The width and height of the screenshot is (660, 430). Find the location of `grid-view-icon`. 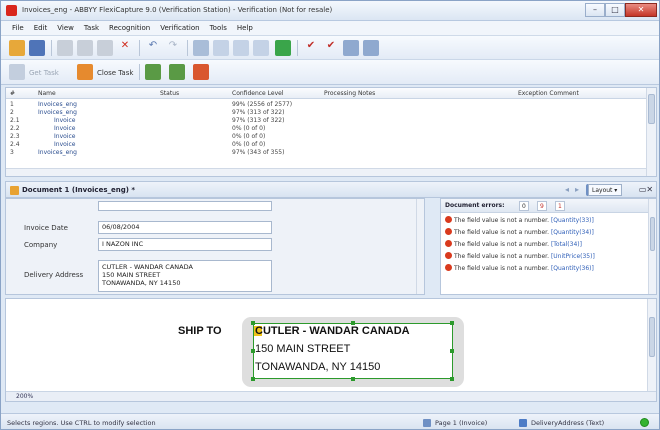

grid-view-icon is located at coordinates (201, 48).